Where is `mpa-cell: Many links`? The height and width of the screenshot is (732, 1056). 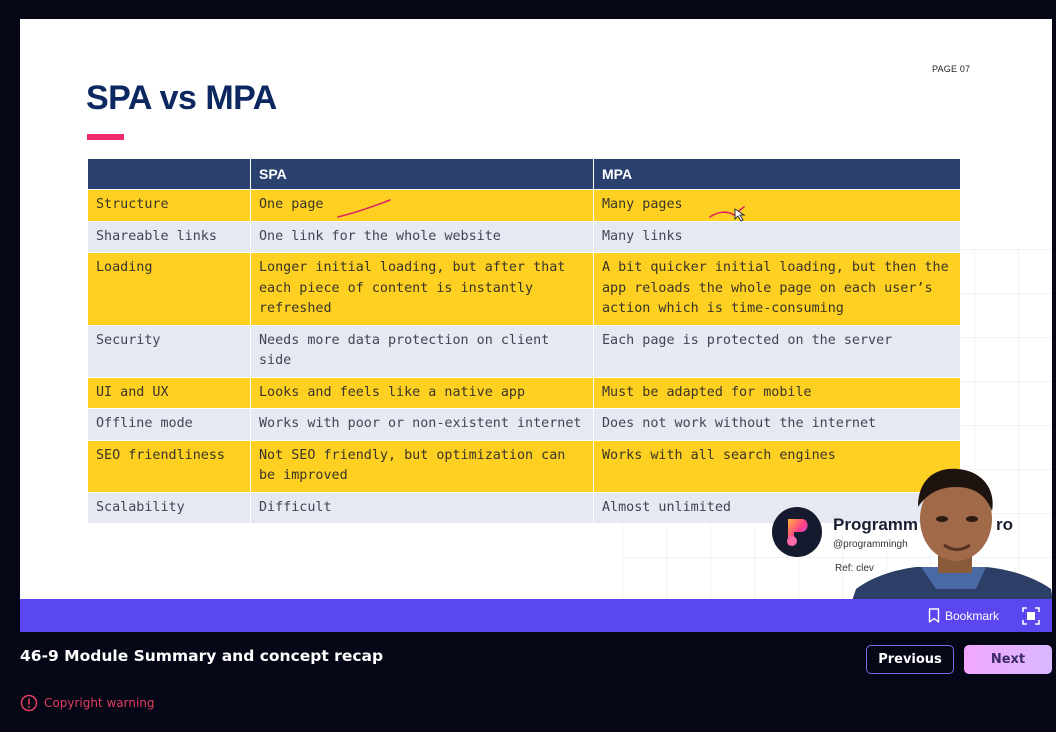
mpa-cell: Many links is located at coordinates (777, 236).